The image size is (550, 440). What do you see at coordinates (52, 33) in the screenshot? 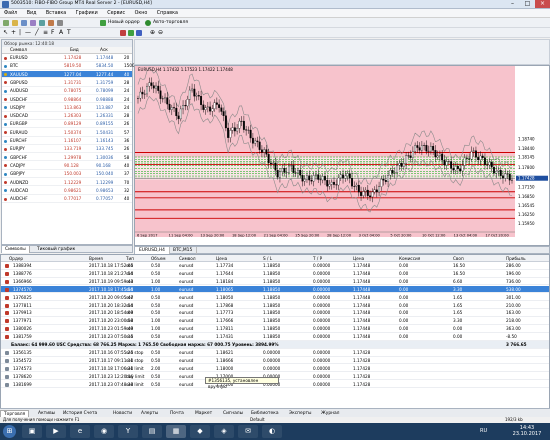
I see `fibo-icon: F` at bounding box center [52, 33].